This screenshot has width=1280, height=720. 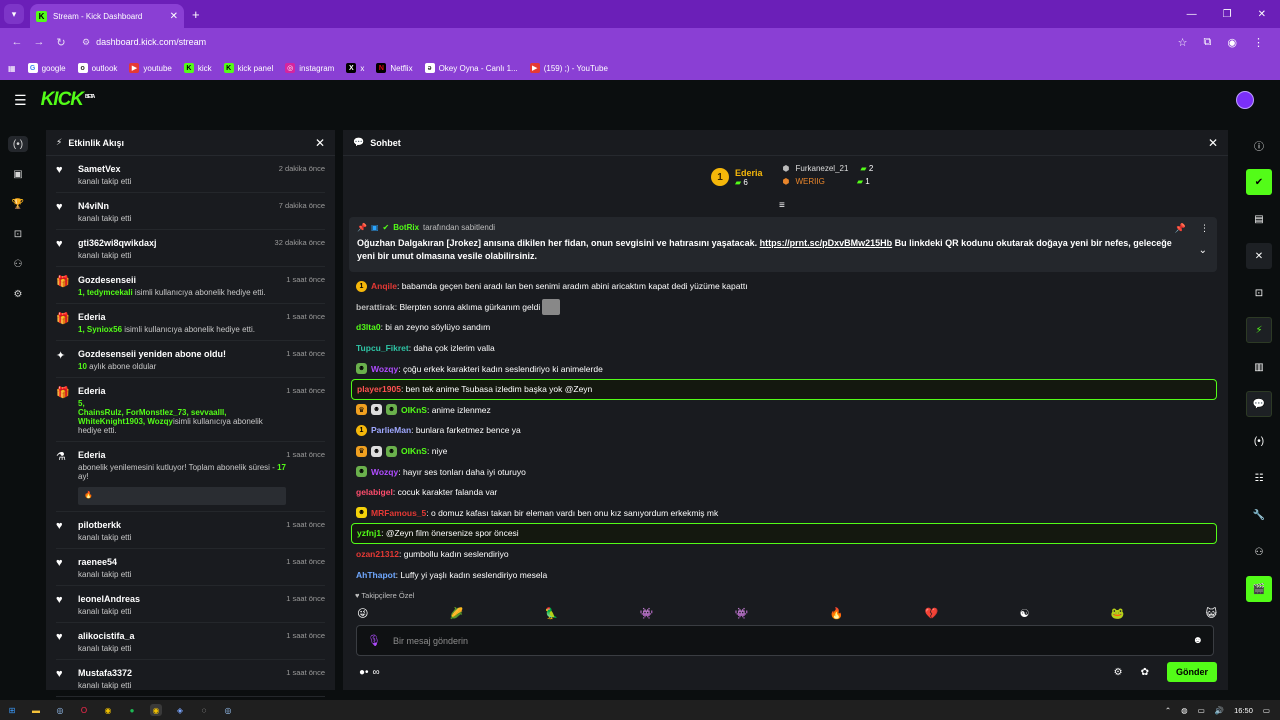 What do you see at coordinates (1259, 367) in the screenshot?
I see `notes-icon: ▥` at bounding box center [1259, 367].